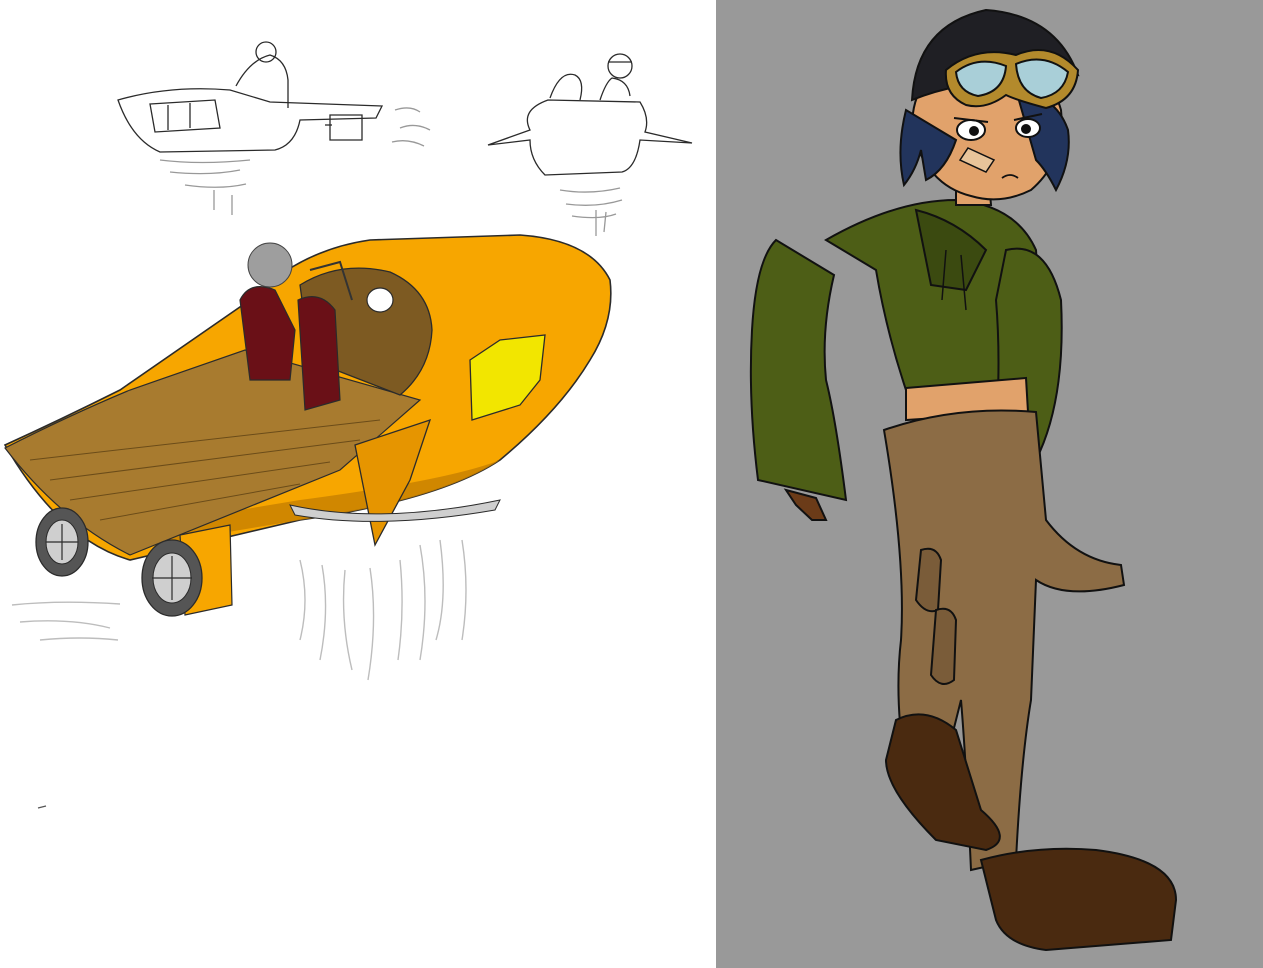 The height and width of the screenshot is (968, 1263). What do you see at coordinates (62, 542) in the screenshot?
I see `rear-fan-left` at bounding box center [62, 542].